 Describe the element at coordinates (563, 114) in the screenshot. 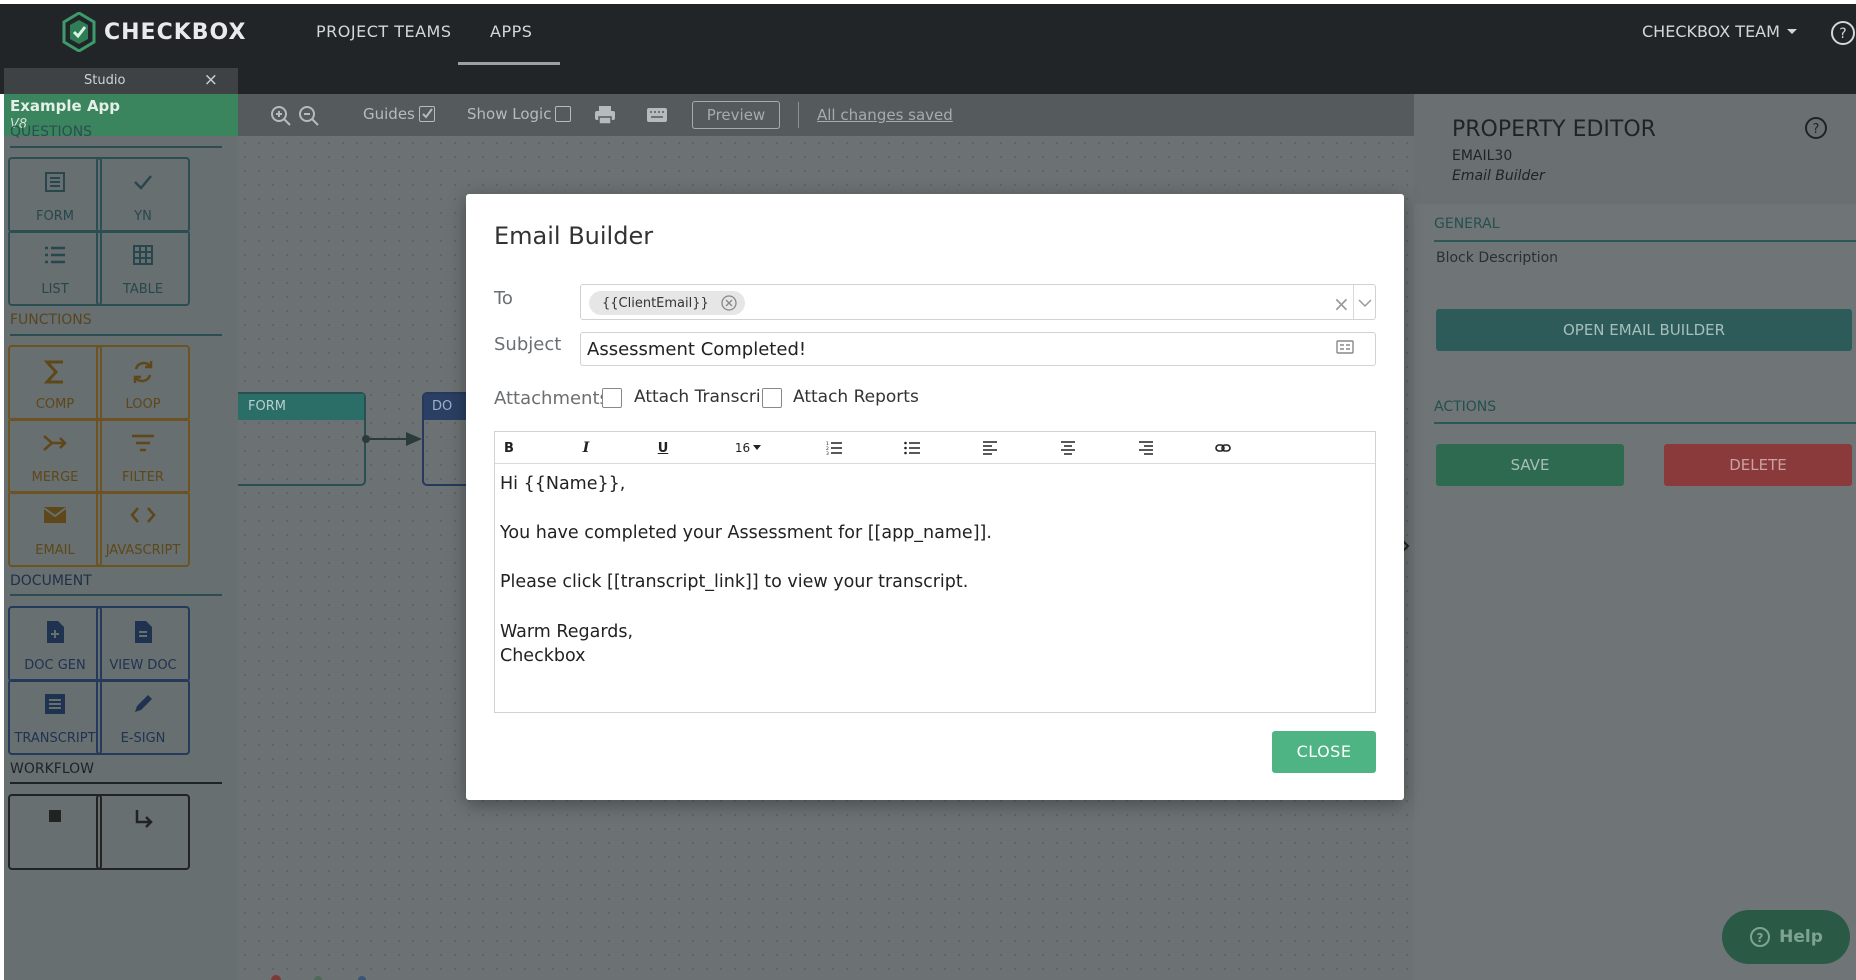

I see `show-logic-checkbox` at that location.